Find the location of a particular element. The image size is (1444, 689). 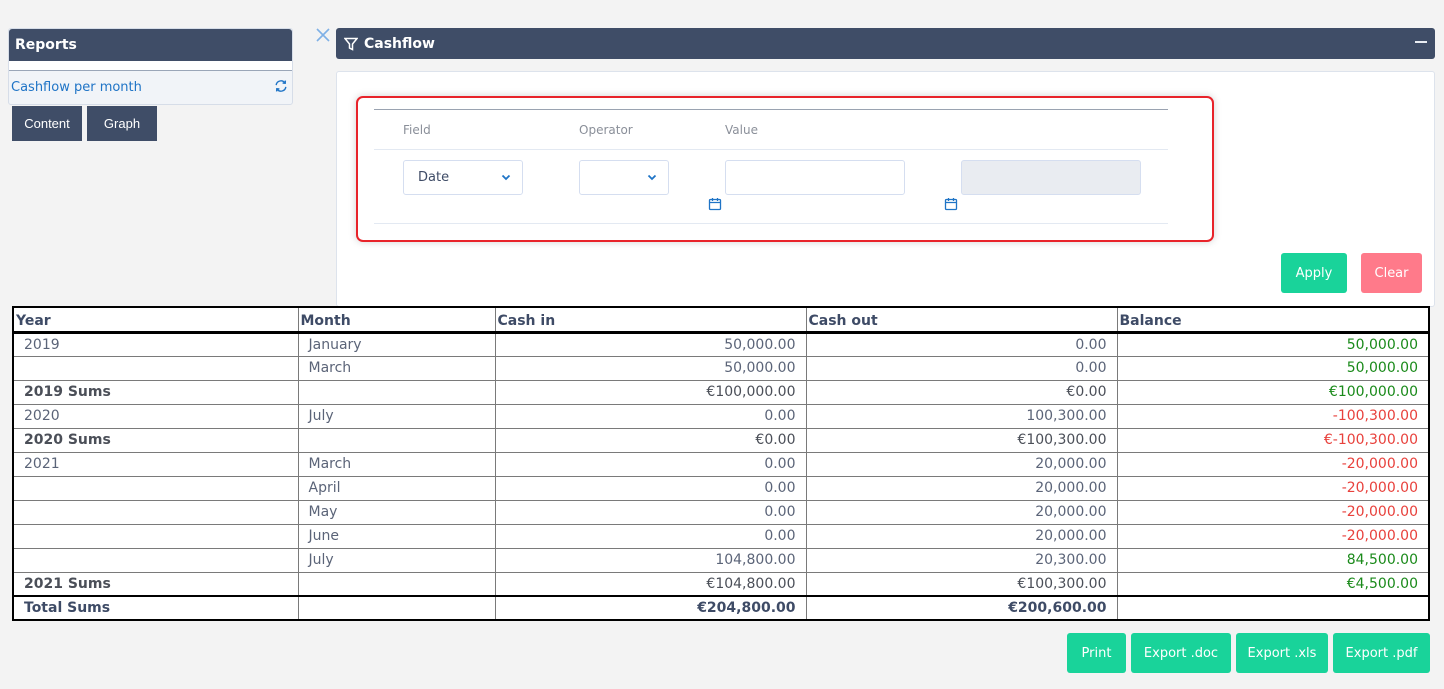

table-row: July 104,800.00 20,300.00 84,500.00 is located at coordinates (721, 560).